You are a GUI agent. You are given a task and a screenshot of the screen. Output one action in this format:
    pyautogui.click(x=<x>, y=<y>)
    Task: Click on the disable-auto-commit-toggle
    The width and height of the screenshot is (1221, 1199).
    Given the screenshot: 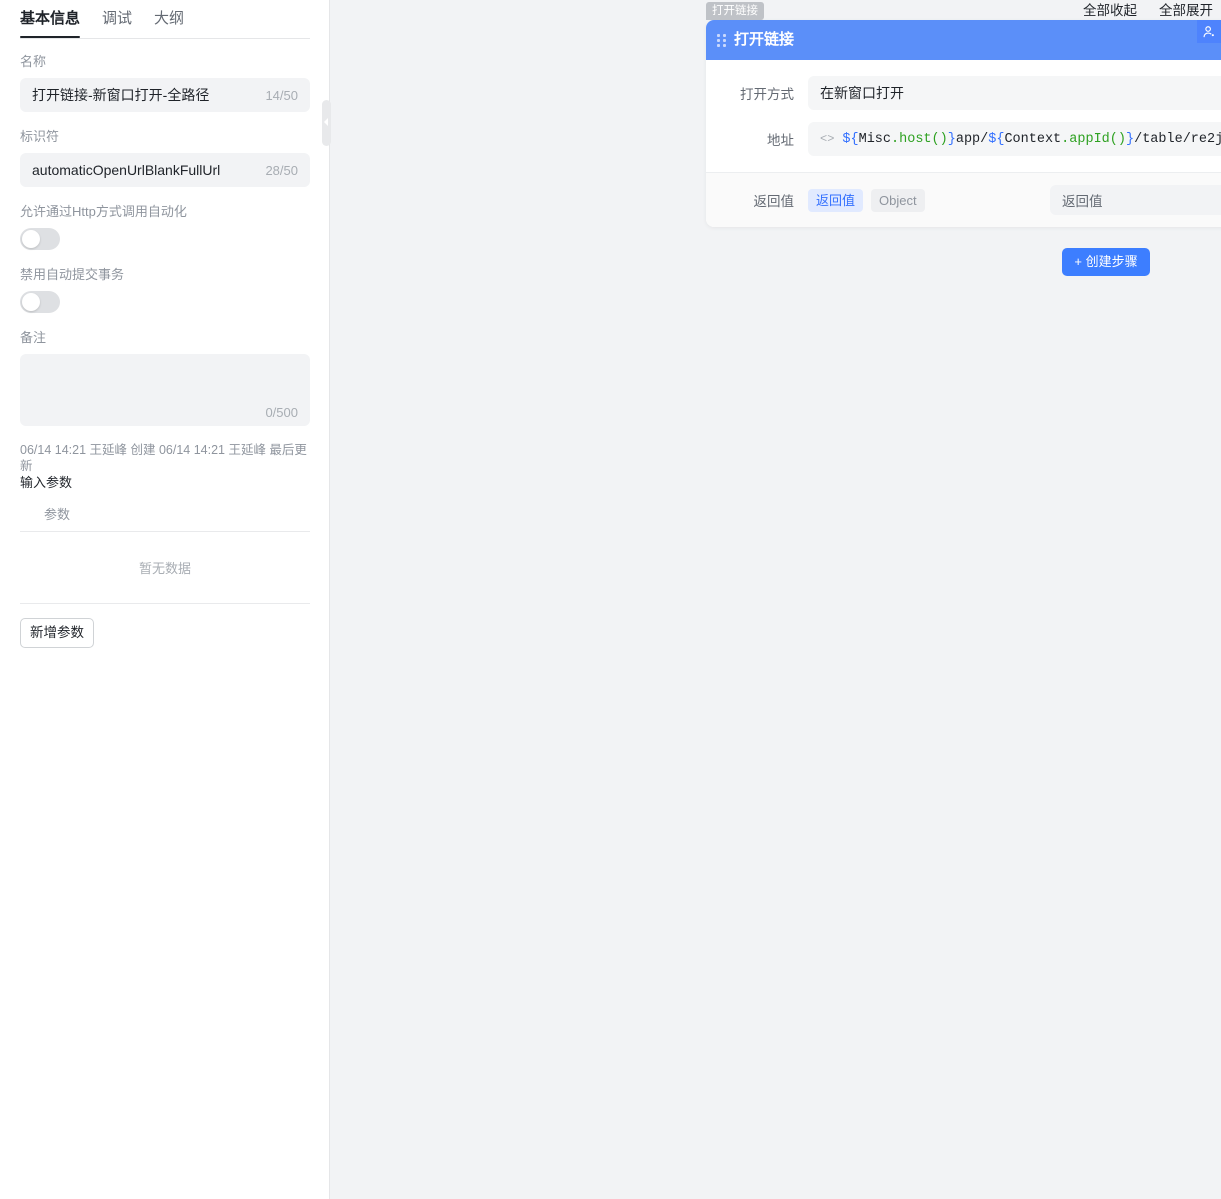 What is the action you would take?
    pyautogui.click(x=40, y=302)
    